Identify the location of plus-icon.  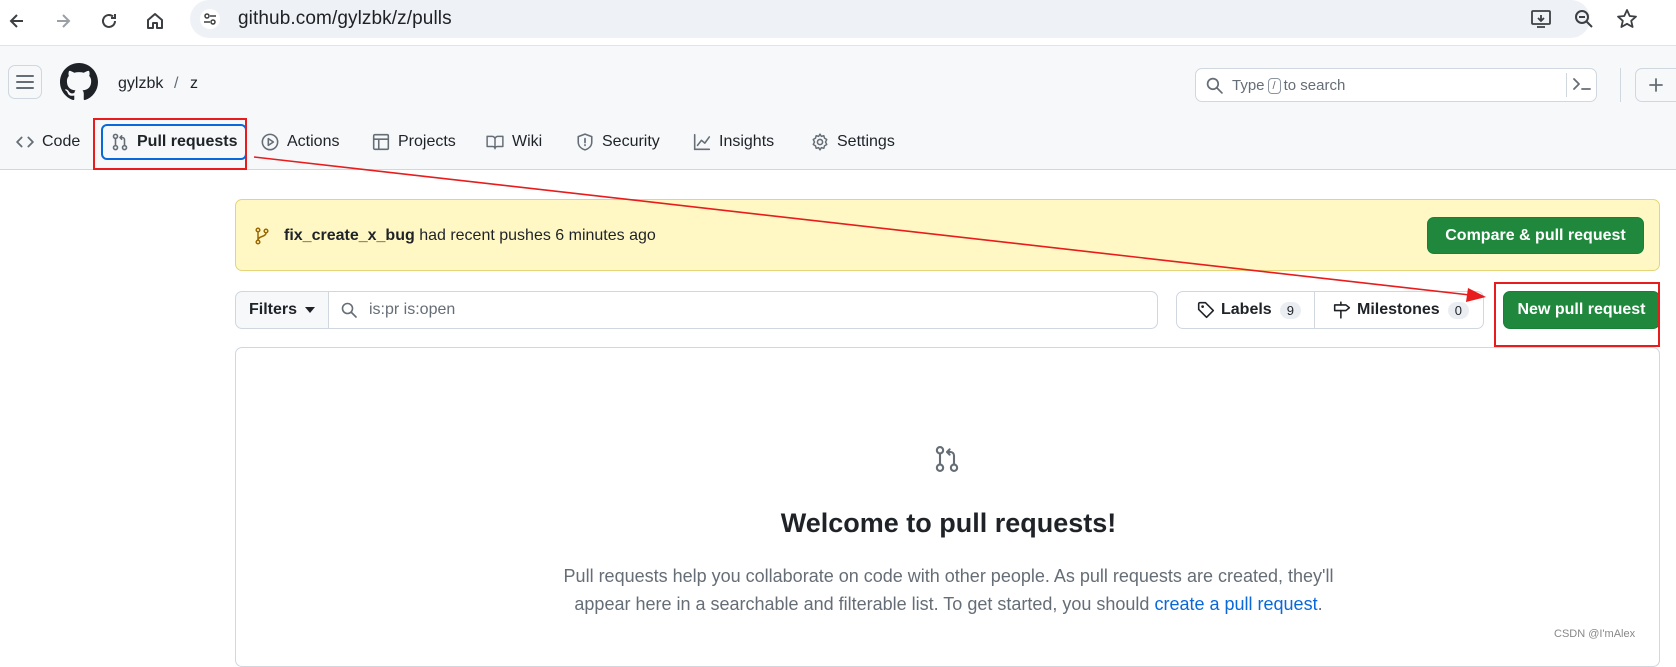
(1656, 85).